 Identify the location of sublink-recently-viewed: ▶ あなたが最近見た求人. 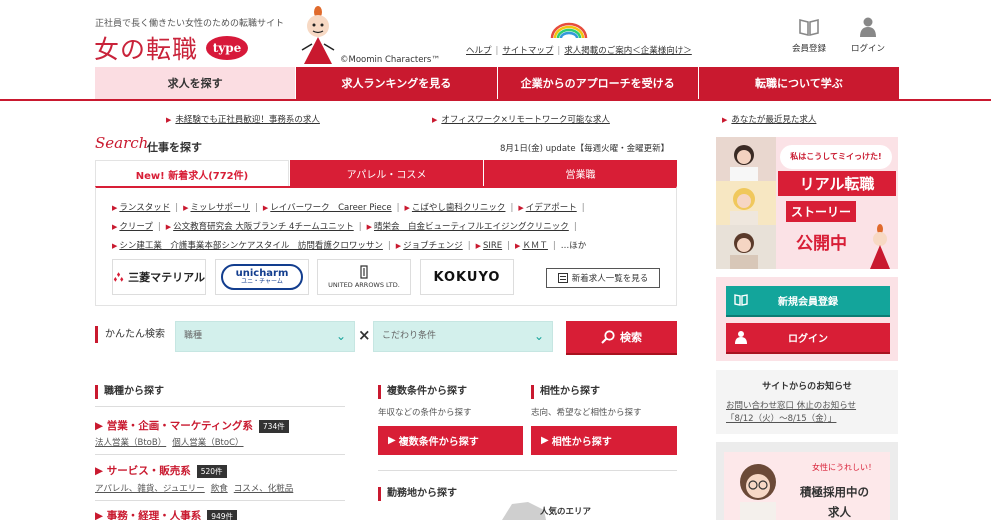
(769, 119).